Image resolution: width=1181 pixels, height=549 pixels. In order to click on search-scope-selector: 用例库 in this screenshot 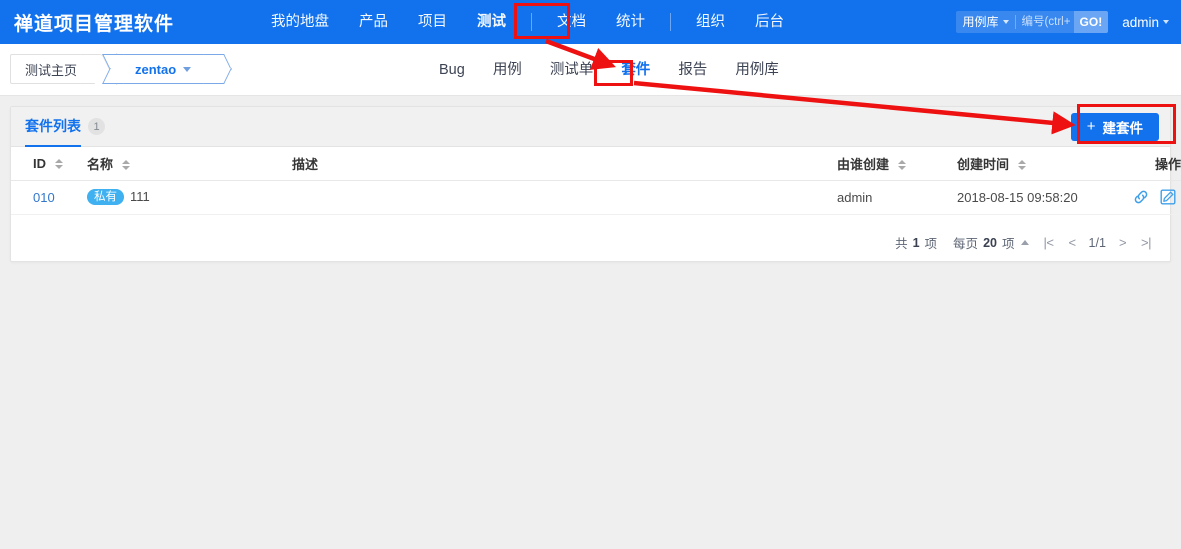, I will do `click(985, 22)`.